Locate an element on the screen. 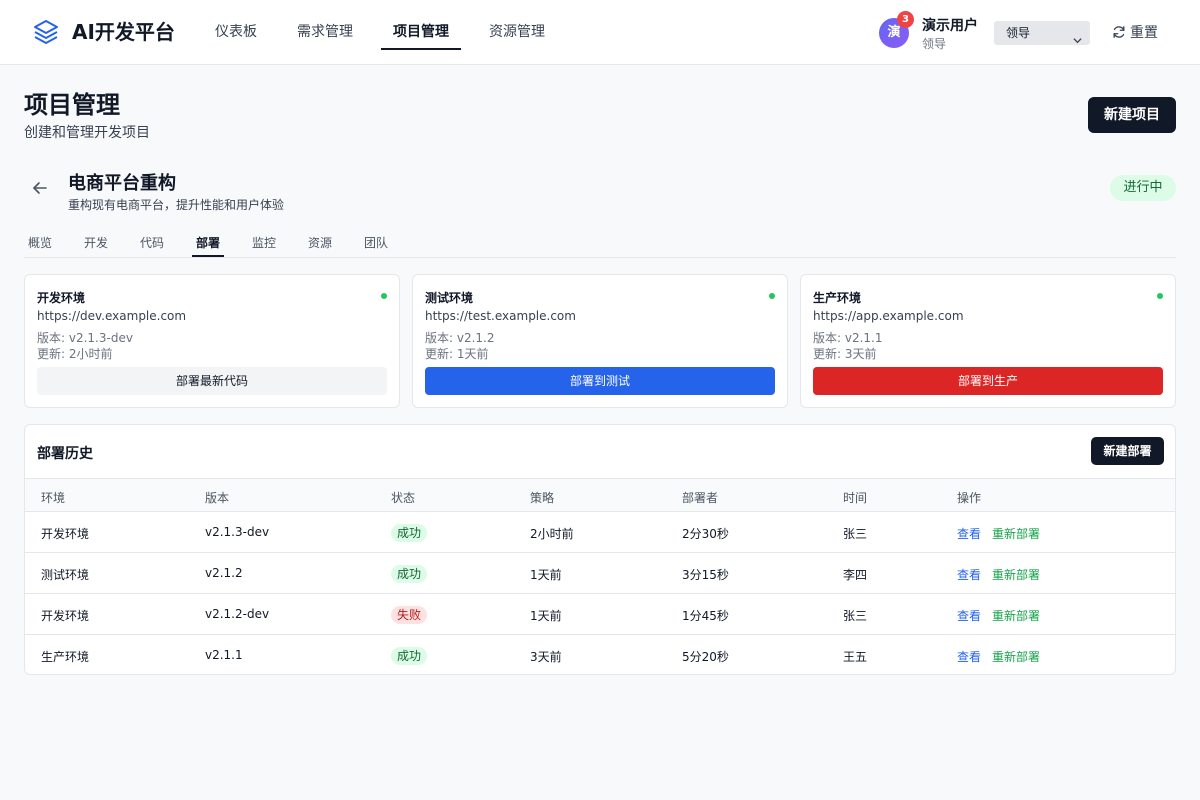 The image size is (1200, 800). tab-monitor: 监控 is located at coordinates (264, 242).